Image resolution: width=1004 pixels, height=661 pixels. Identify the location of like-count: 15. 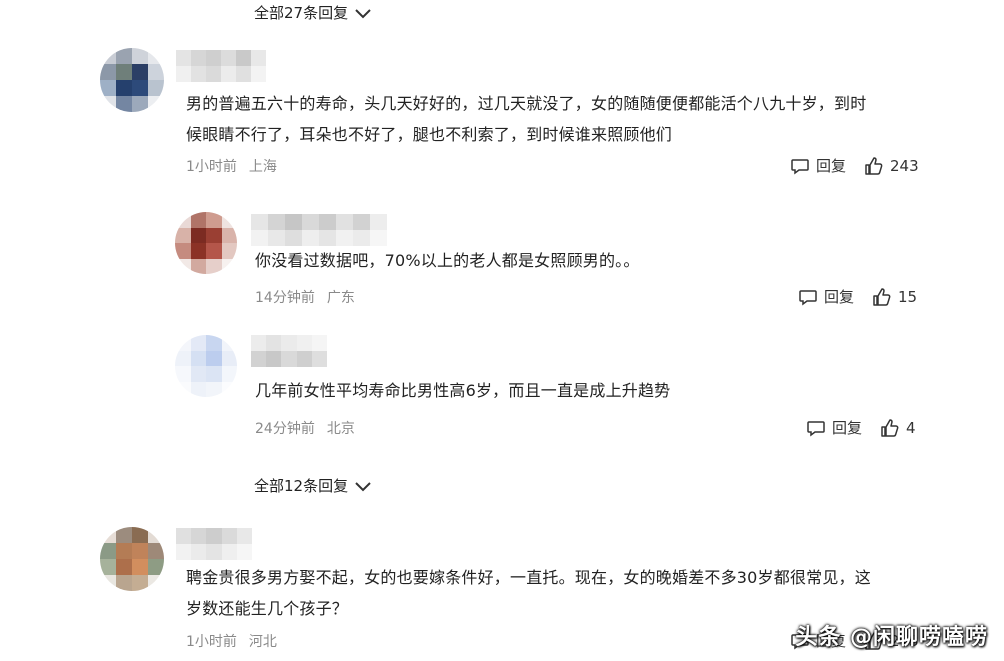
(908, 296).